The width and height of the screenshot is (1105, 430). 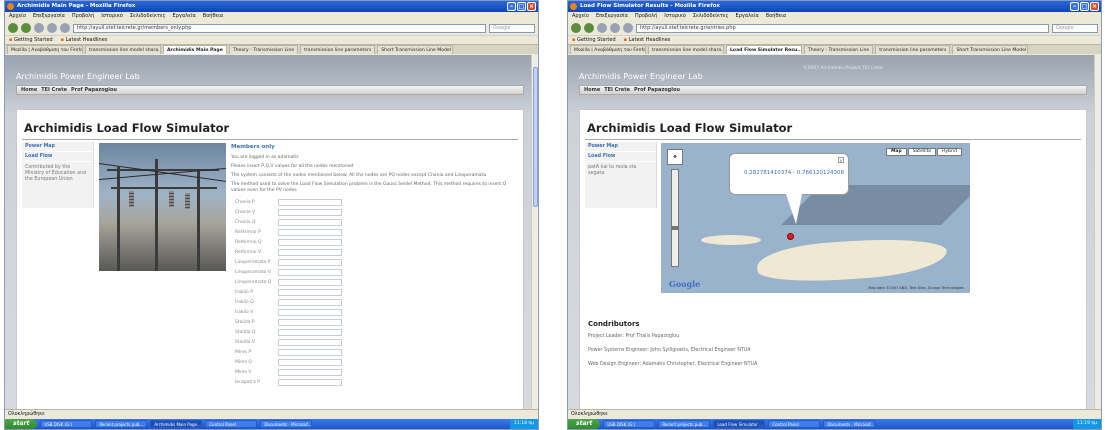 What do you see at coordinates (1084, 6) in the screenshot?
I see `maximize-icon: □` at bounding box center [1084, 6].